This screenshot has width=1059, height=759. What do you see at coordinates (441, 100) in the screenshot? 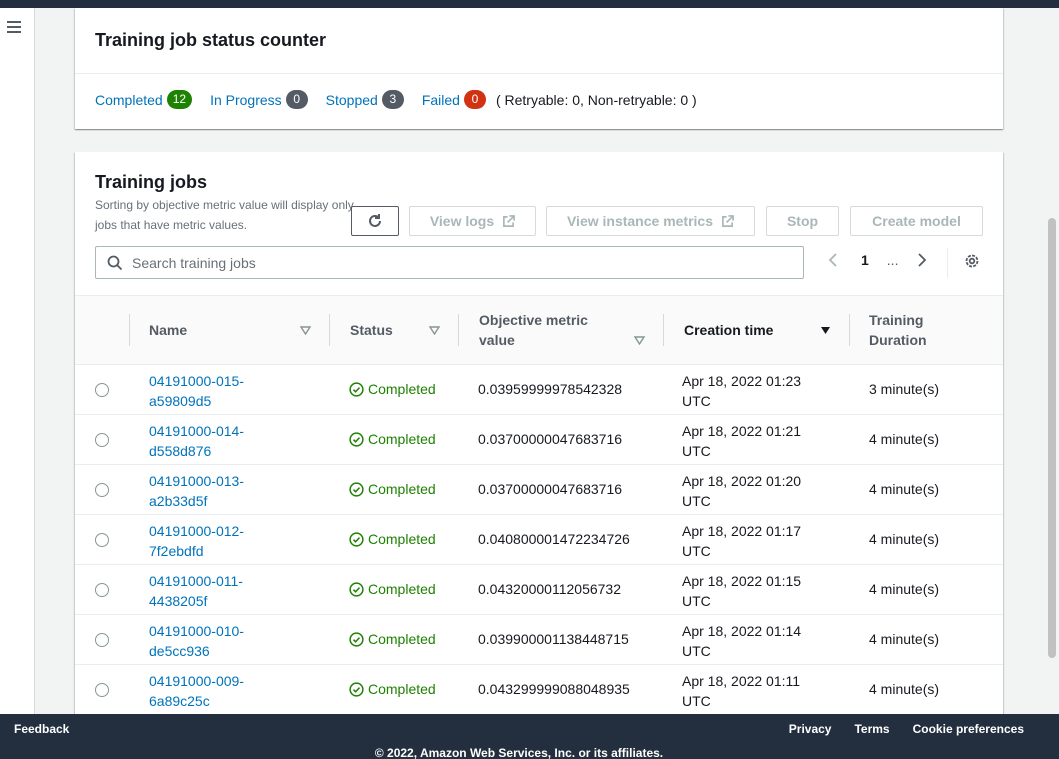
I see `counter-failed-label: Failed` at bounding box center [441, 100].